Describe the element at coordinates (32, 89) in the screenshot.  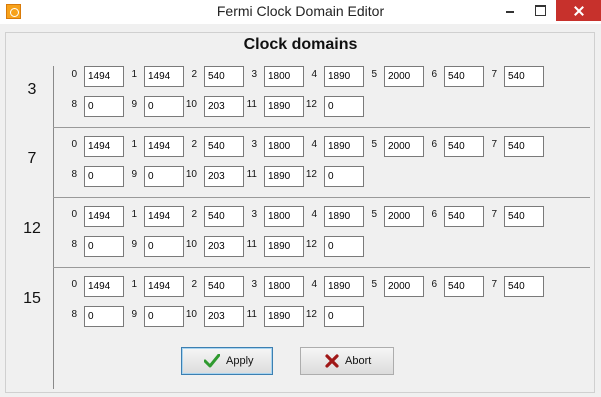
I see `section-label: 3` at that location.